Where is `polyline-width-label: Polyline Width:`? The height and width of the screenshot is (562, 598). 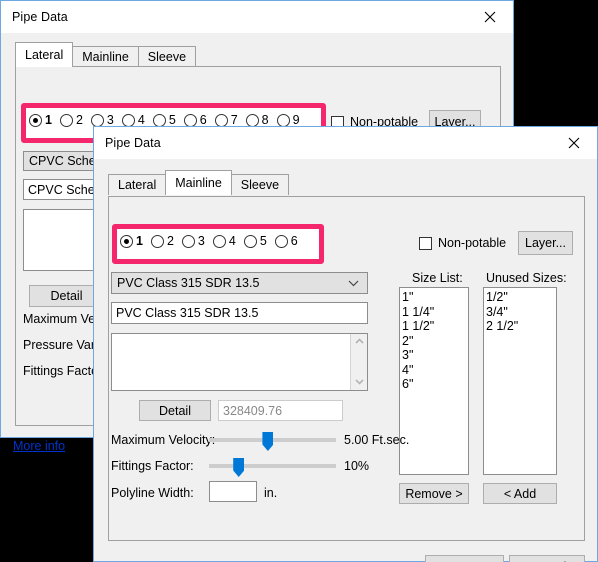
polyline-width-label: Polyline Width: is located at coordinates (152, 493).